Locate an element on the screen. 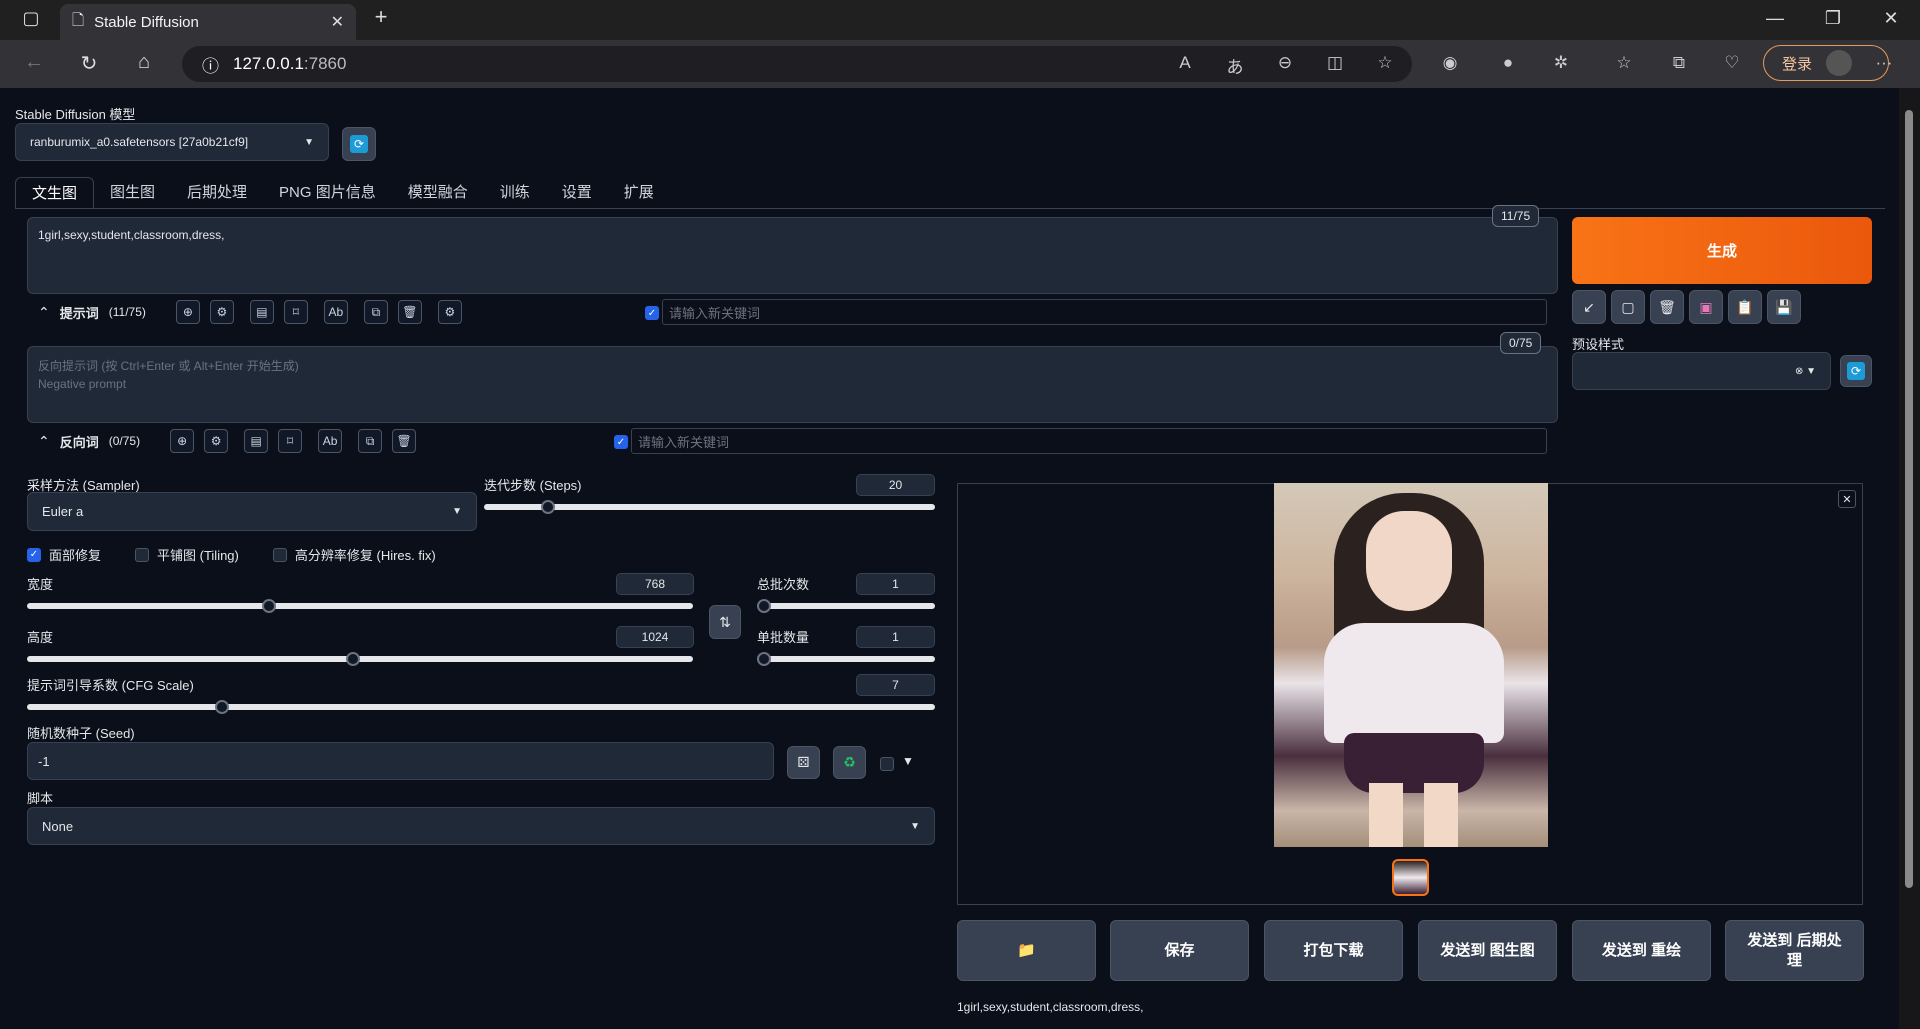 This screenshot has height=1029, width=1920. zoom-out-icon: ⊖ is located at coordinates (1285, 63).